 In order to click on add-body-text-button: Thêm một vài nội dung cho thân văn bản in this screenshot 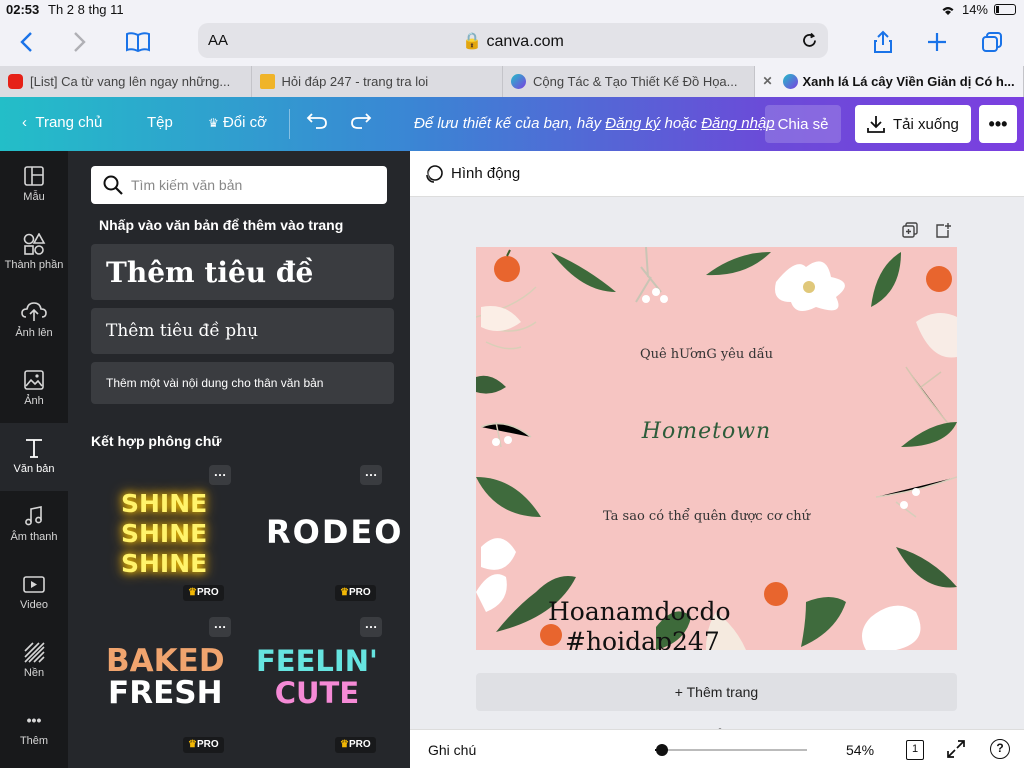, I will do `click(242, 383)`.